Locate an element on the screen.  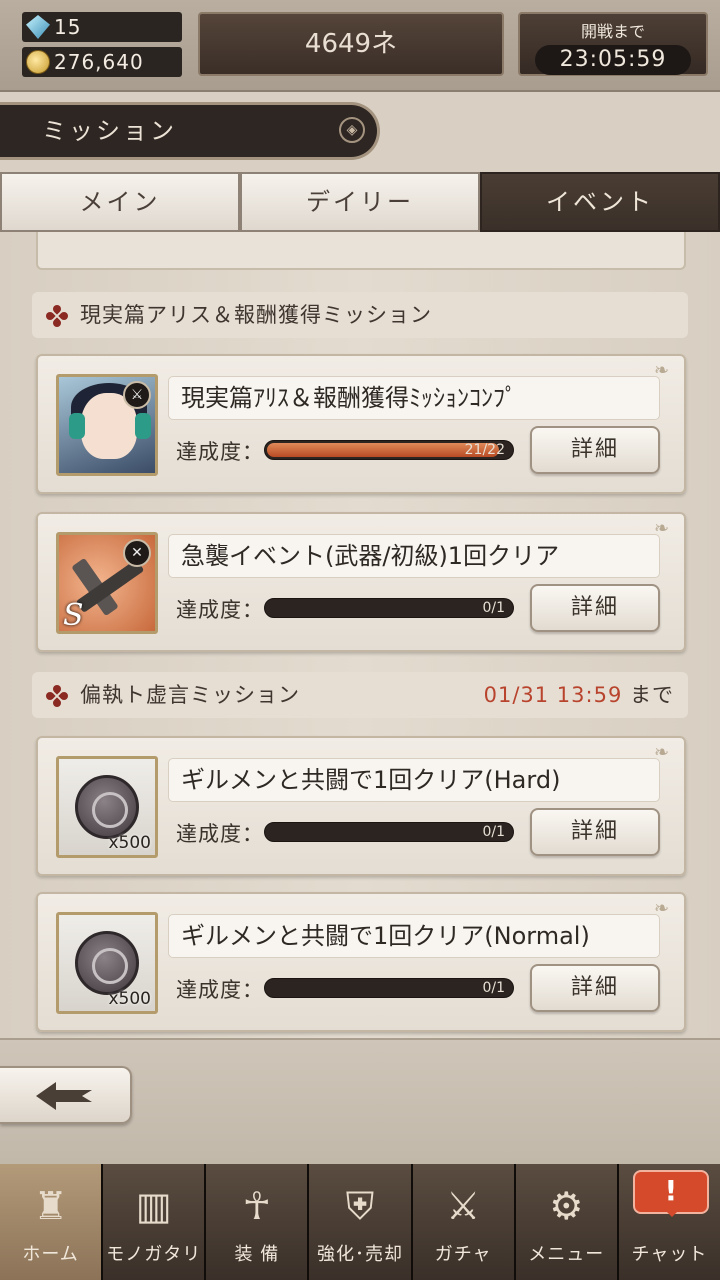
section-header: 偏執ト虚言ミッション 01/31 13:59 まで is located at coordinates (360, 695).